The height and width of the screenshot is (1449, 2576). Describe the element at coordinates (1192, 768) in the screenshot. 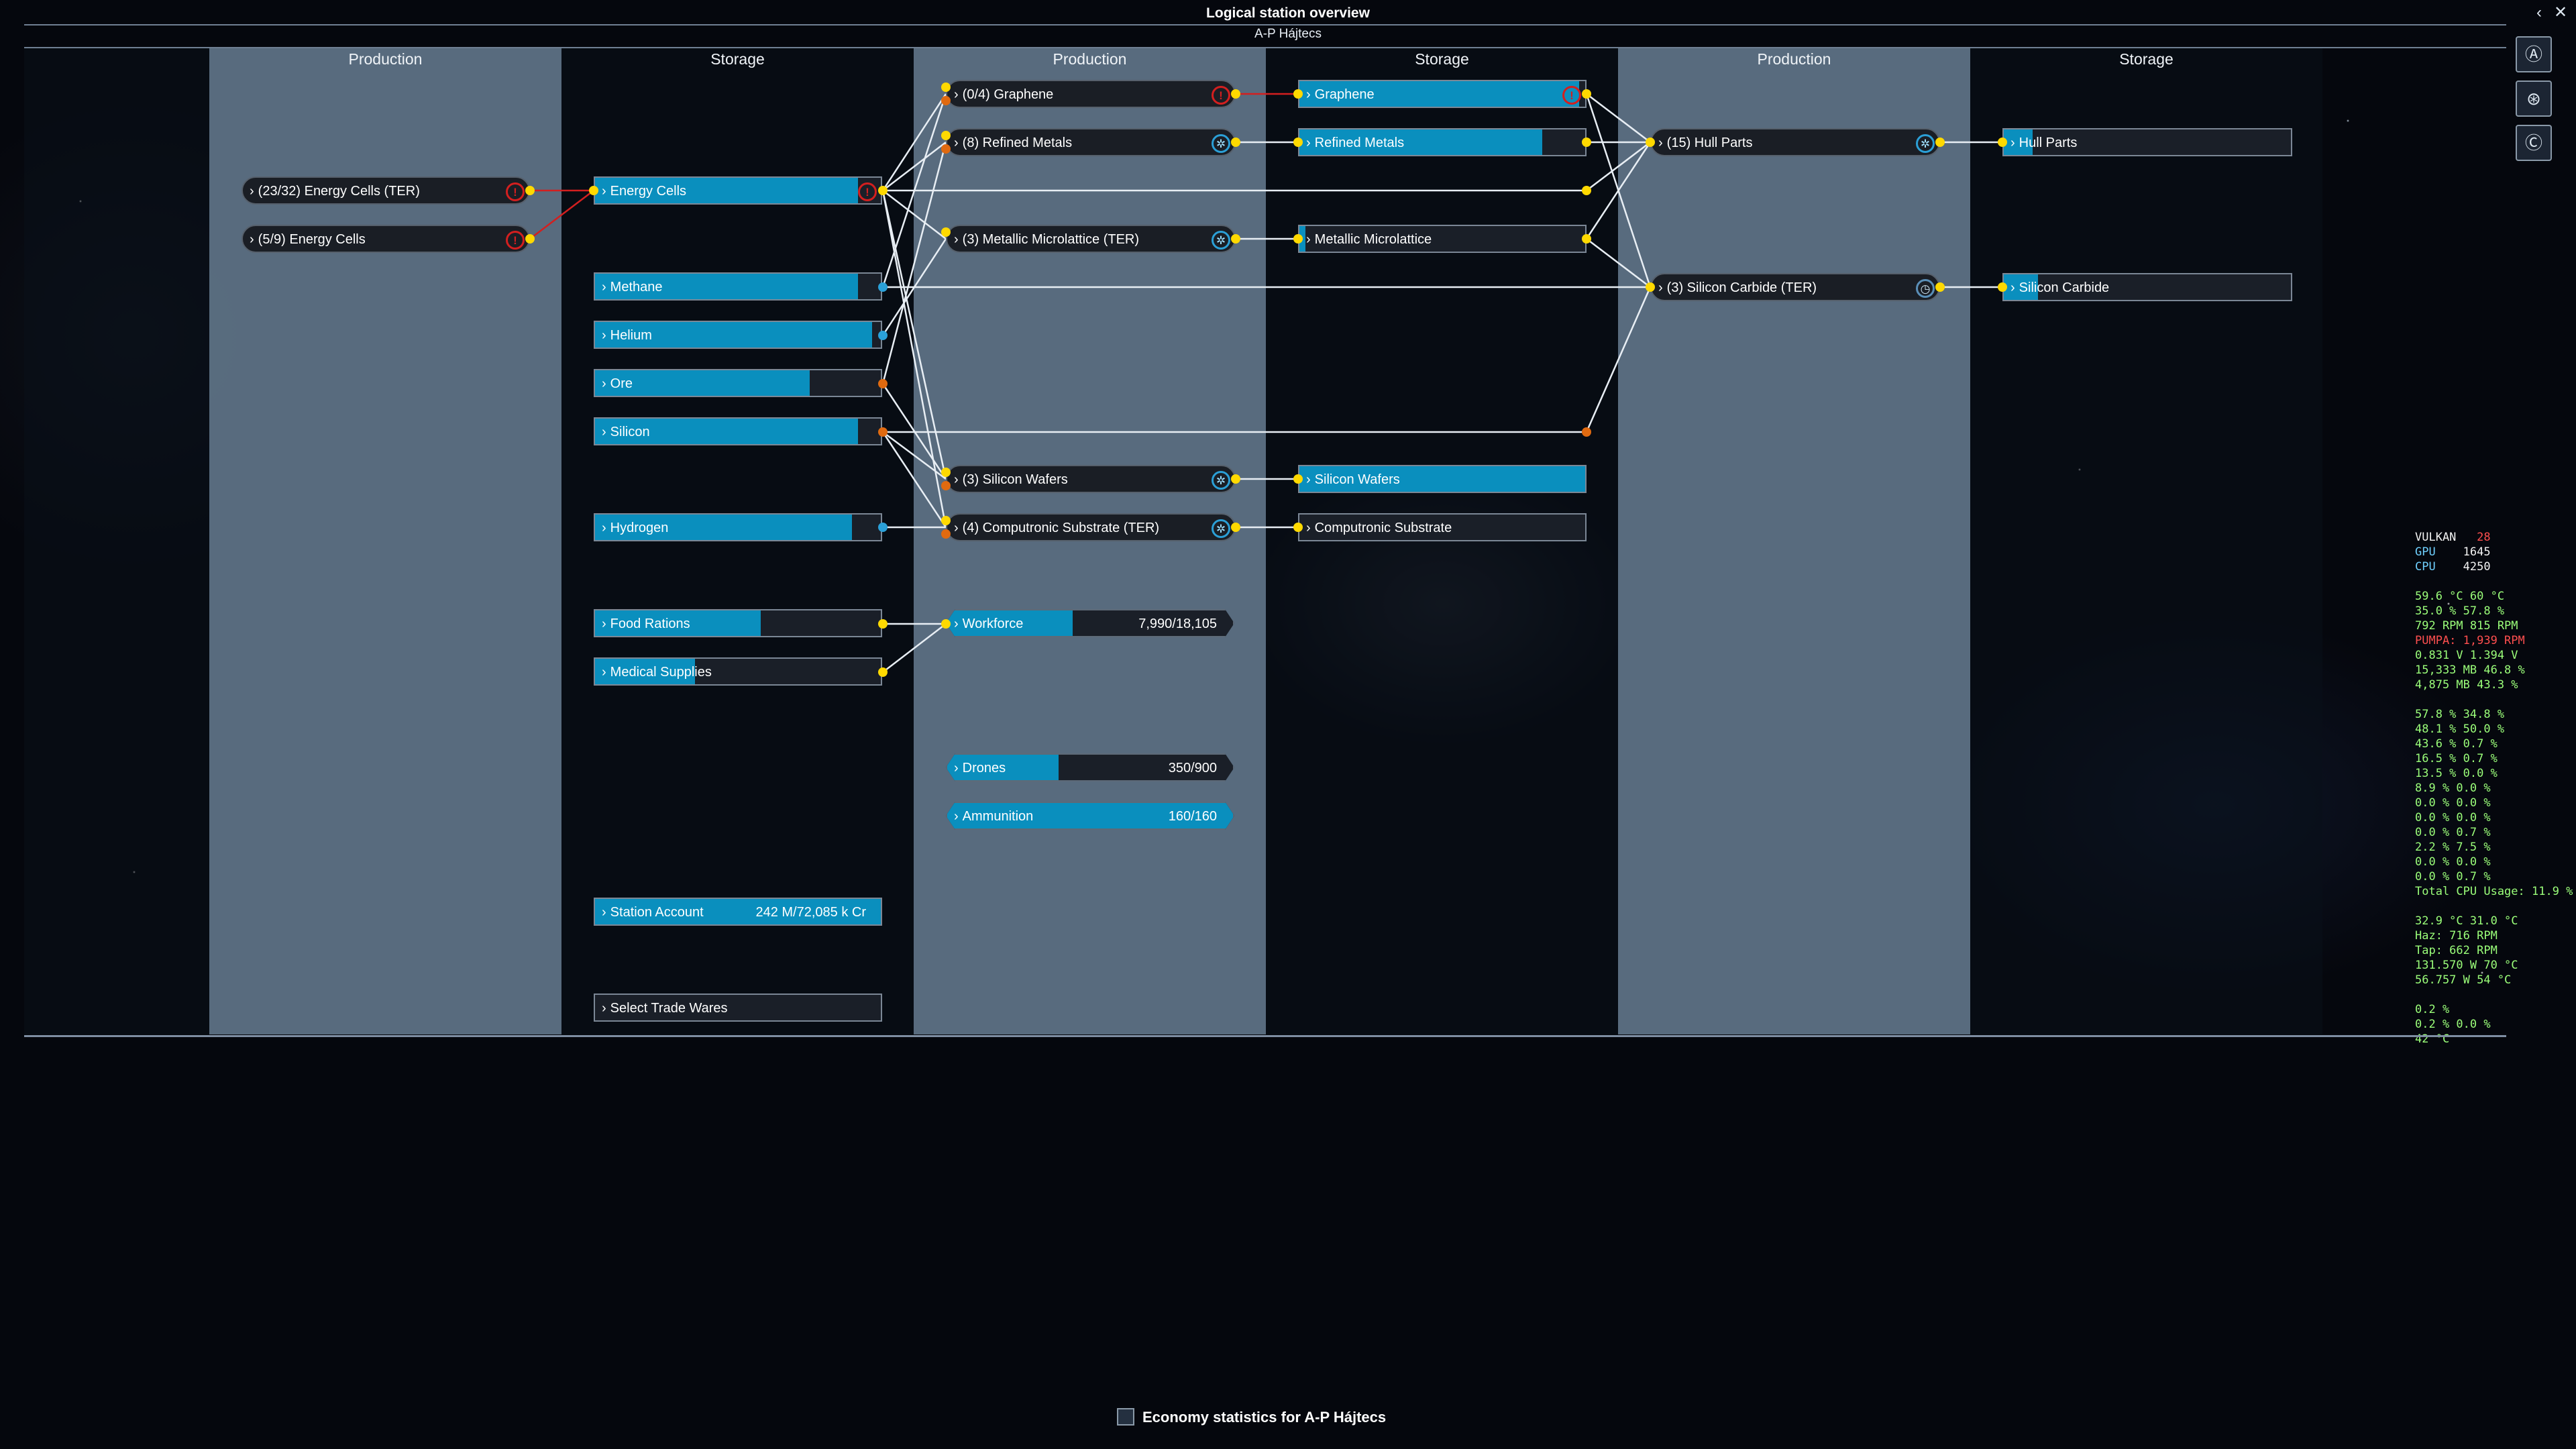

I see `drones-value: 350/900` at that location.